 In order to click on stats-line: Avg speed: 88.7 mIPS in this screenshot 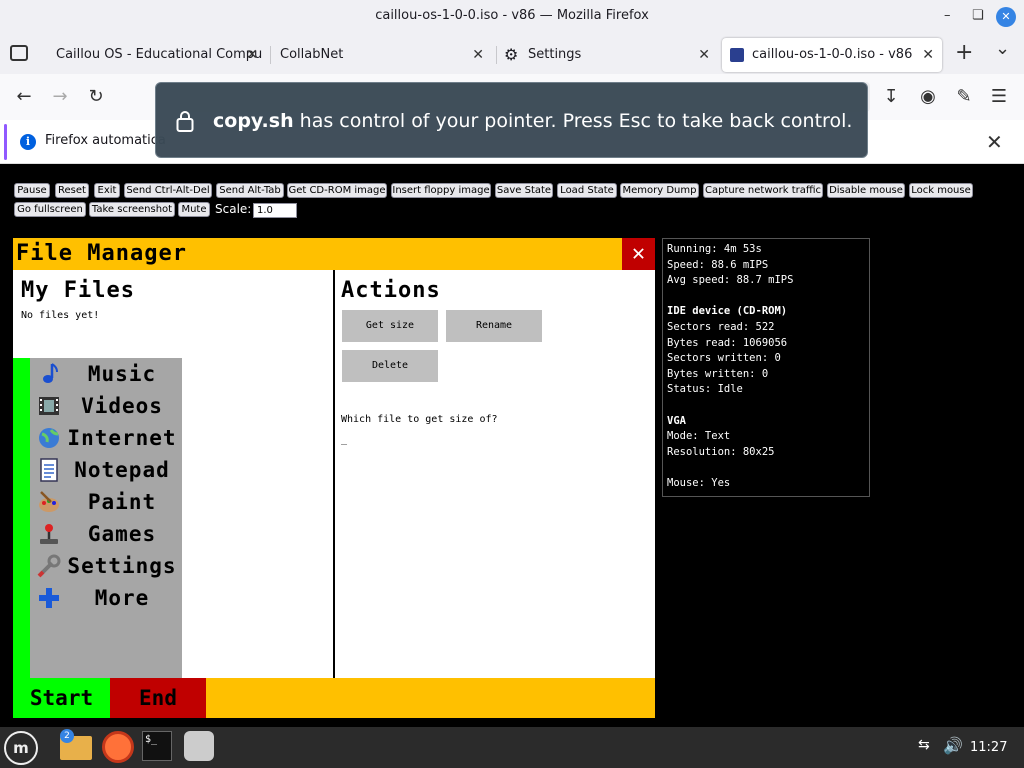, I will do `click(730, 280)`.